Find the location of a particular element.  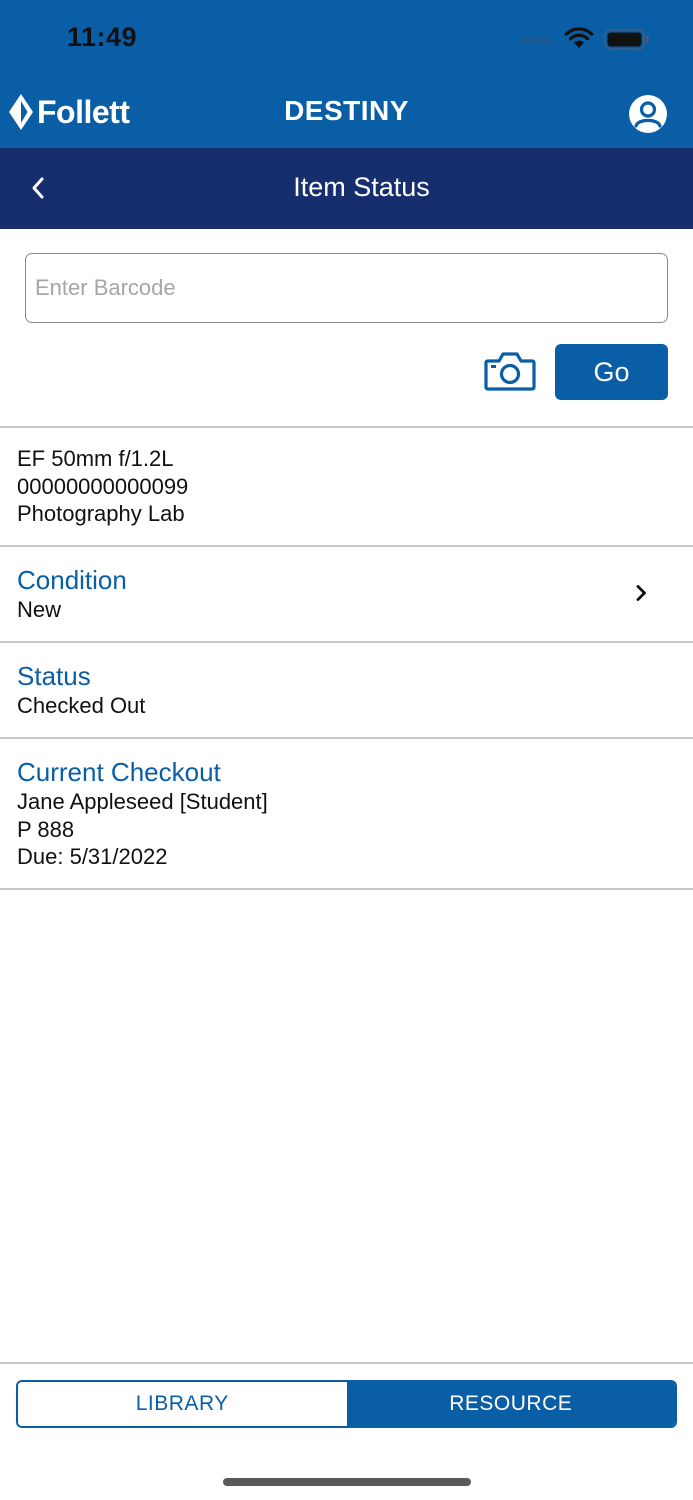

checkout-label: Current Checkout is located at coordinates (119, 772).